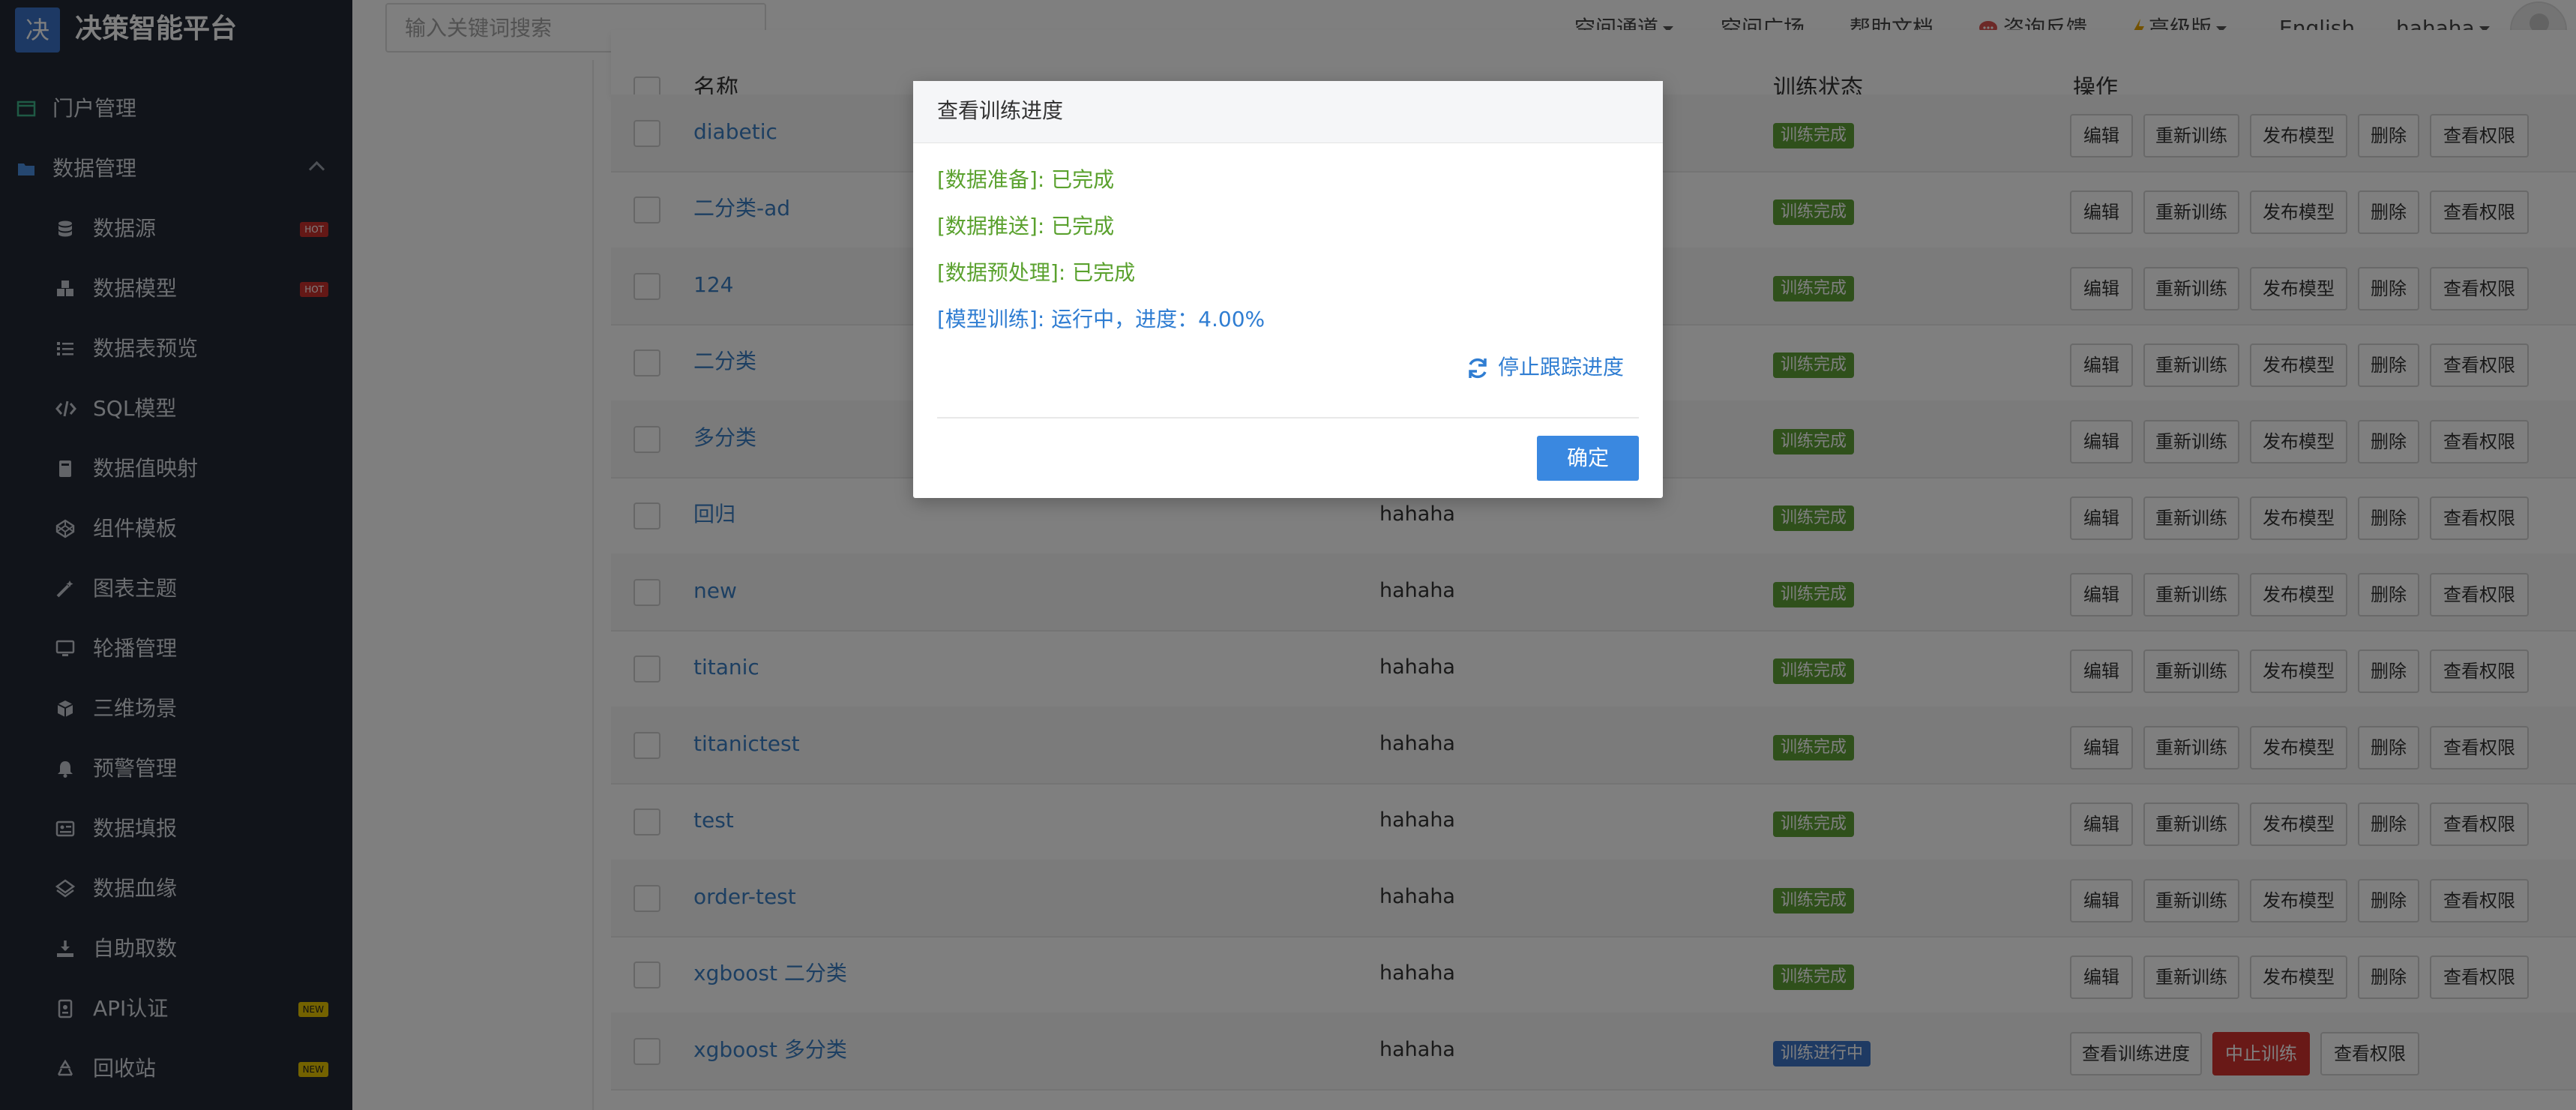 This screenshot has height=1110, width=2576. I want to click on modal-header: 查看训练进度, so click(1288, 112).